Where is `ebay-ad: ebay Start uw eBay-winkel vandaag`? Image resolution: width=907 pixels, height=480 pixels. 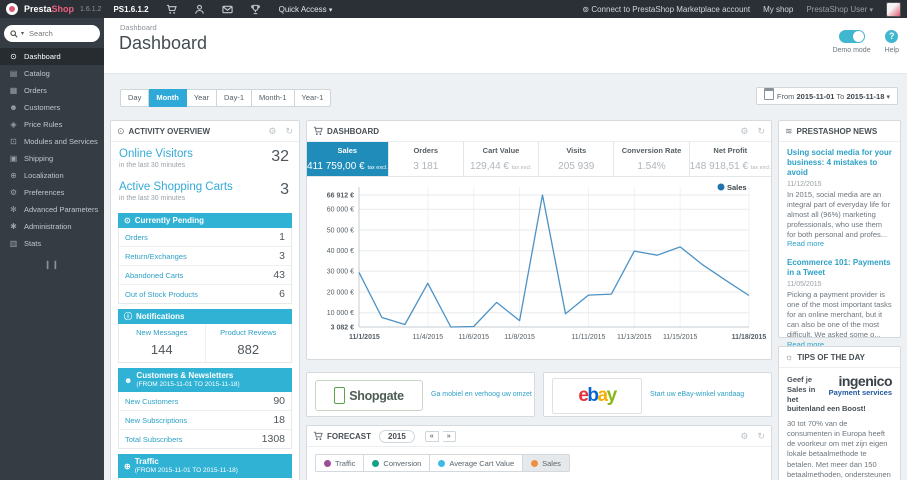
ebay-ad: ebay Start uw eBay-winkel vandaag is located at coordinates (657, 394).